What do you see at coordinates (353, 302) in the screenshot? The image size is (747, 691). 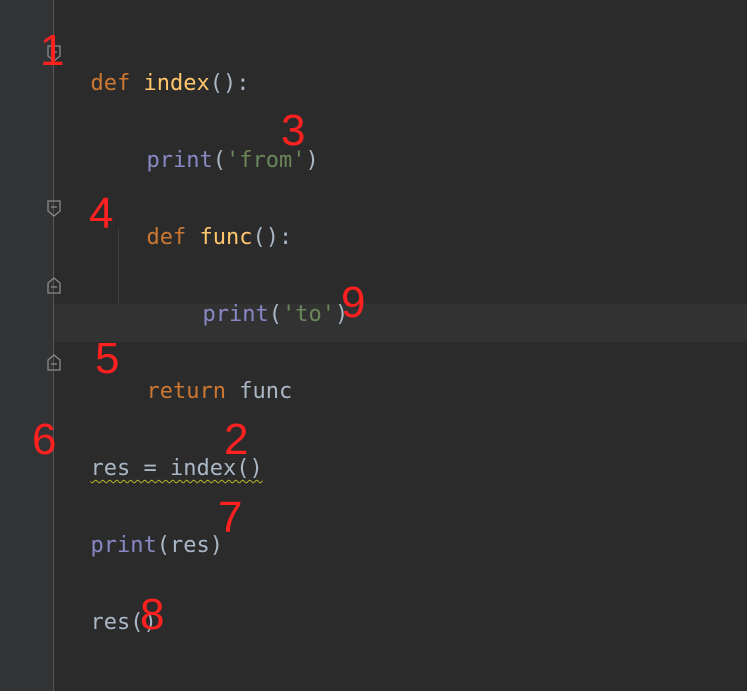 I see `annotation-number: 9` at bounding box center [353, 302].